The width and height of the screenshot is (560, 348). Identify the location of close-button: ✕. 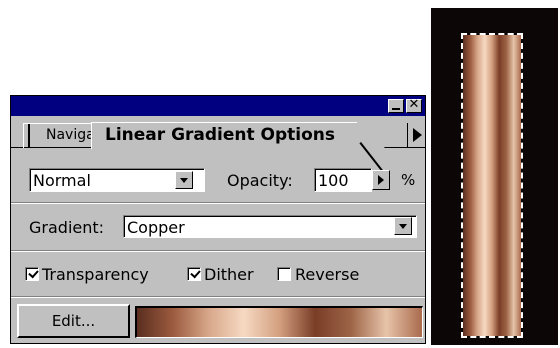
(414, 105).